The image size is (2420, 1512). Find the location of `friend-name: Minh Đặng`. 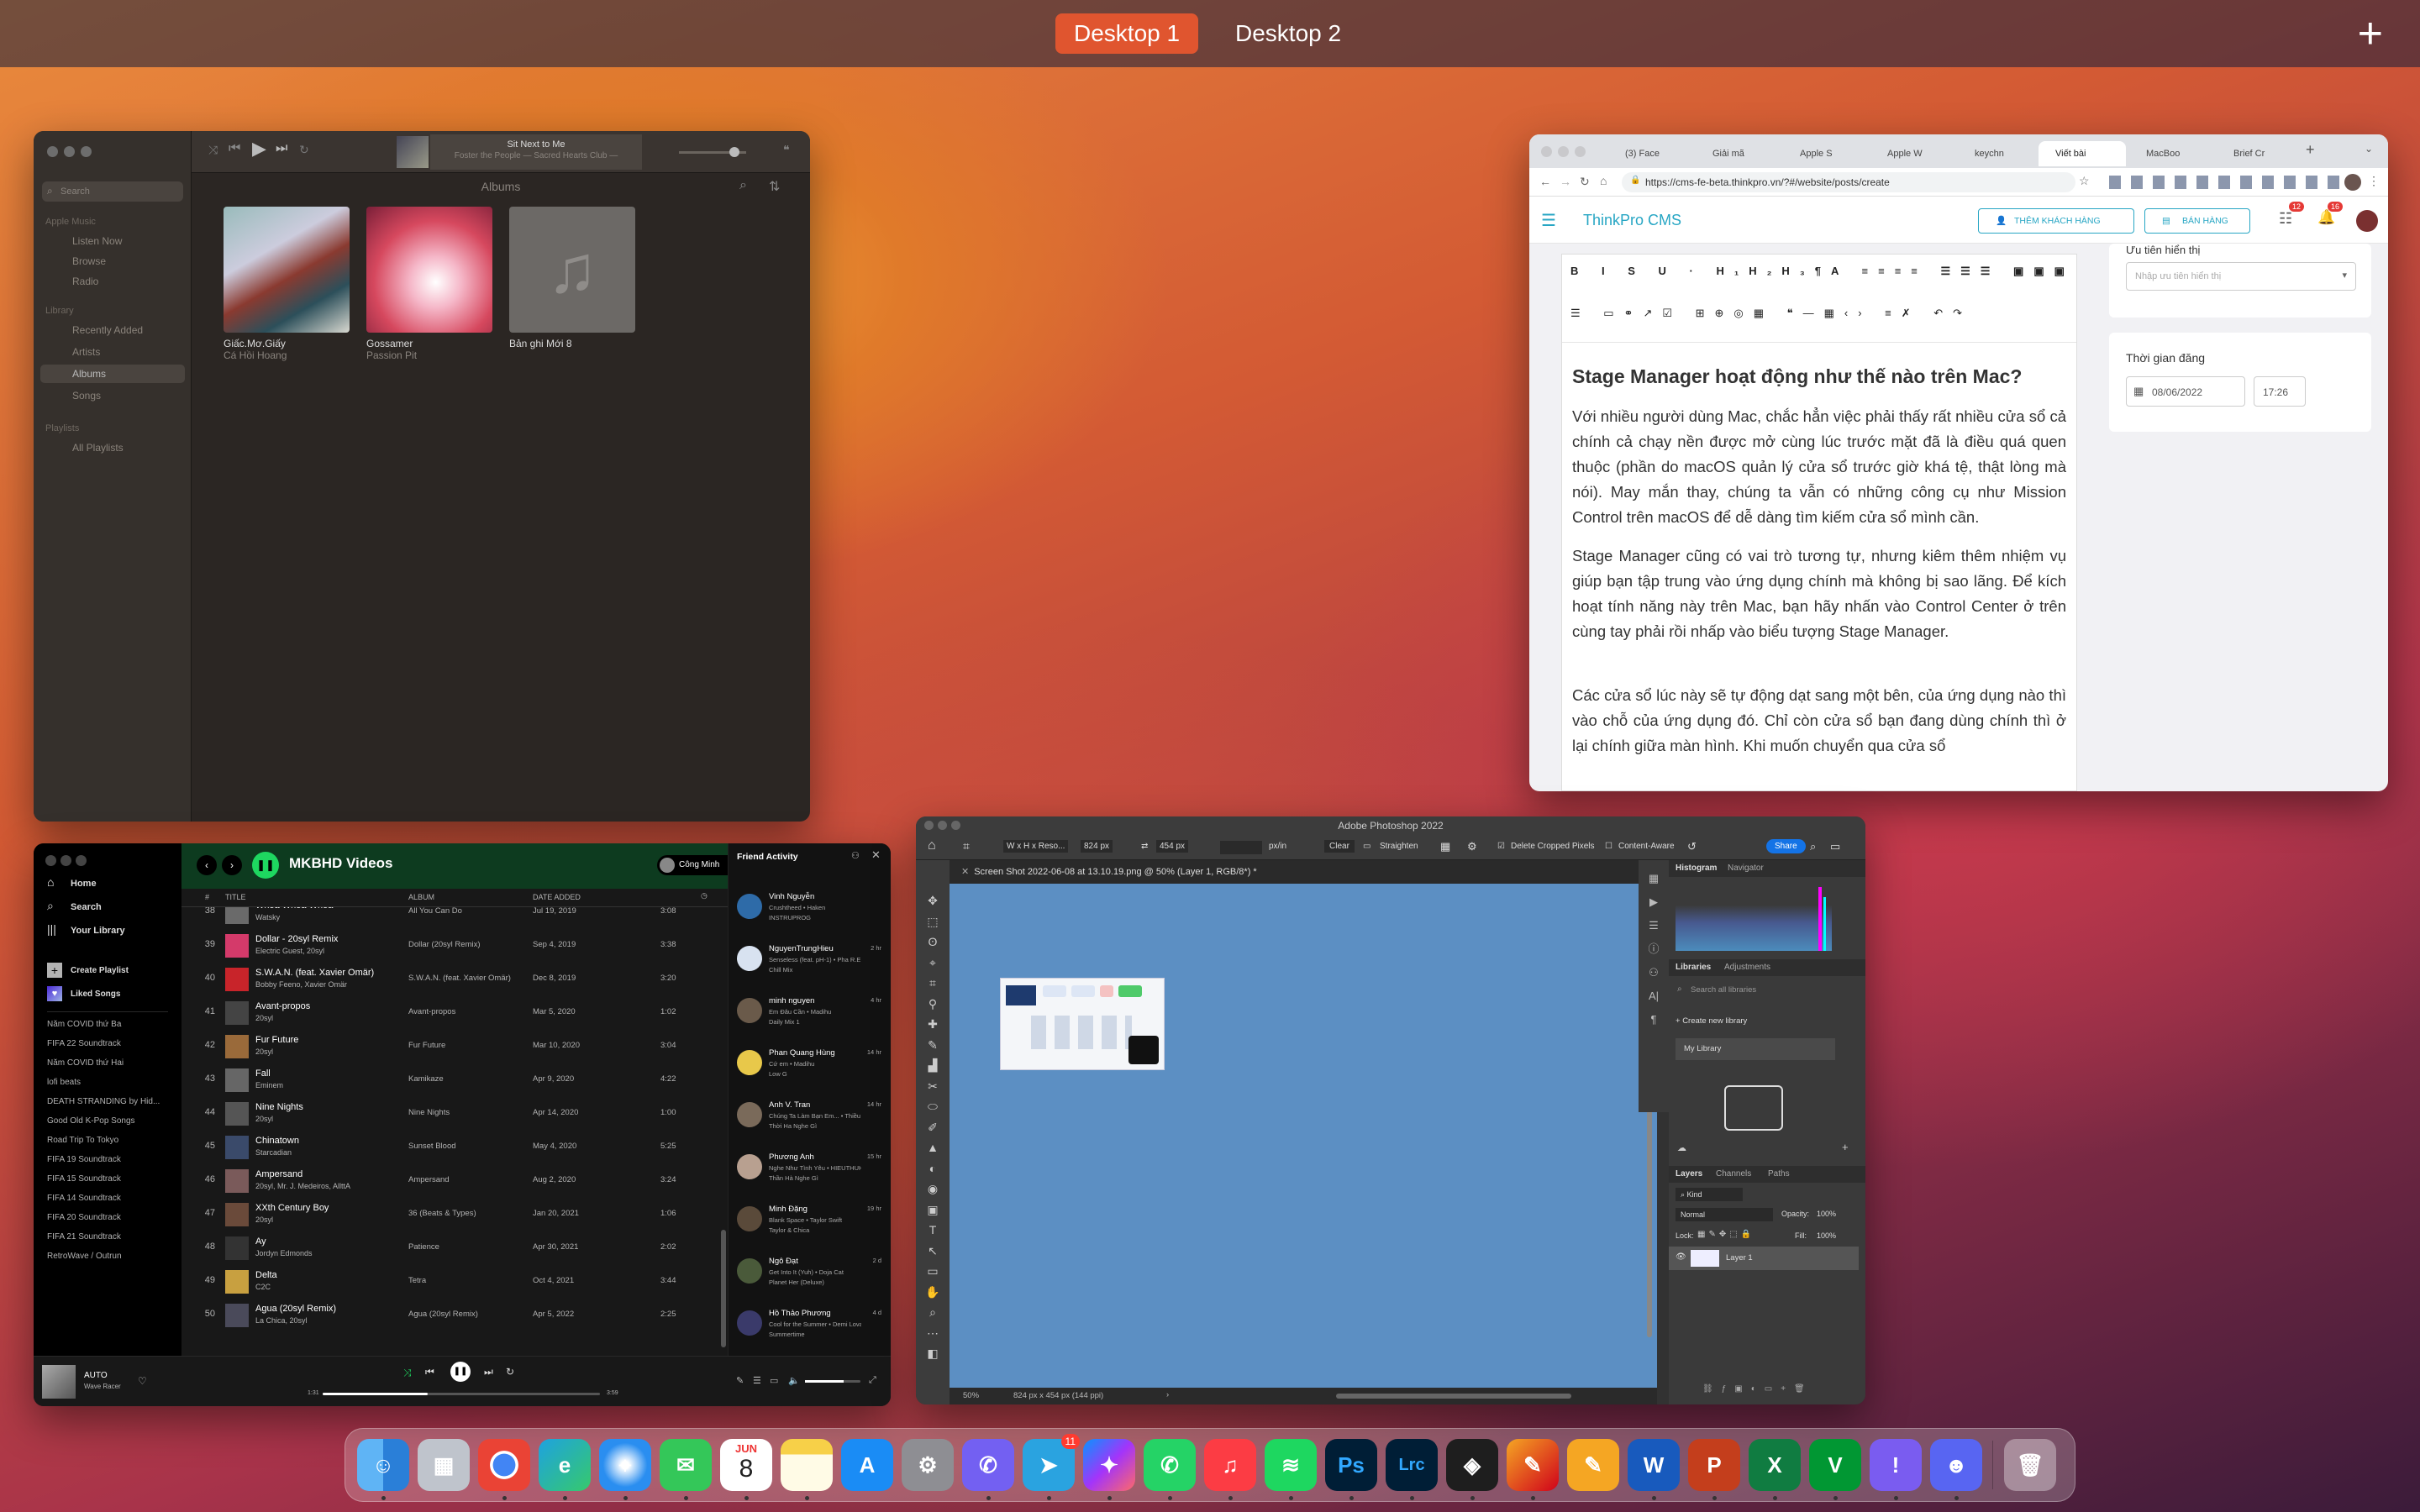

friend-name: Minh Đặng is located at coordinates (788, 1209).